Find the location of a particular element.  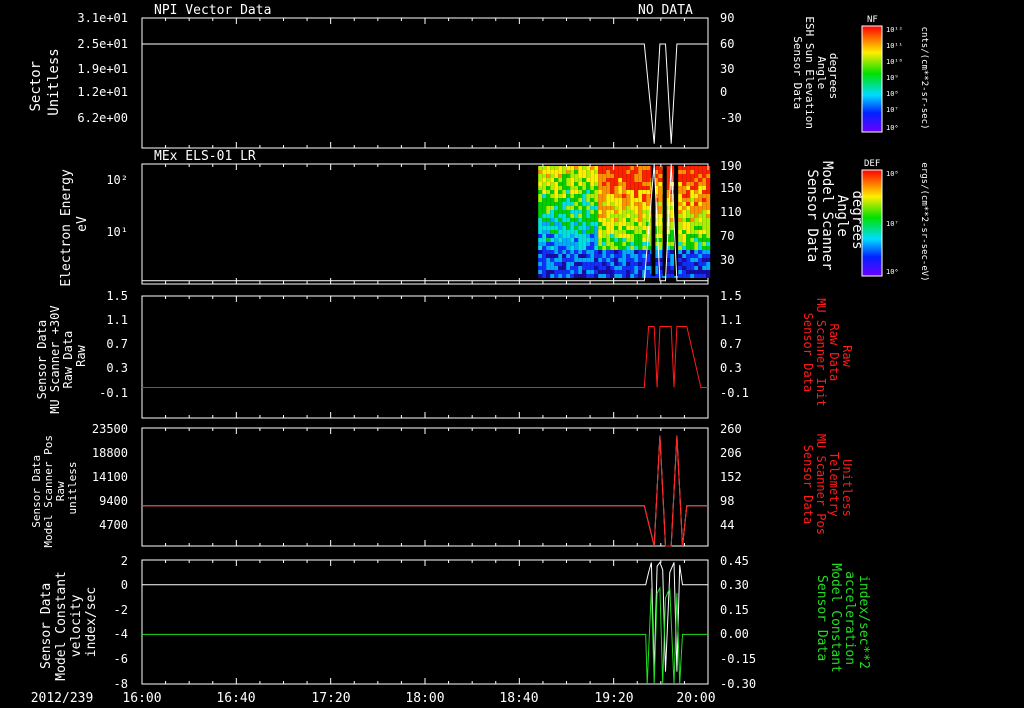

p1-ylabel-left: Sector Unitless is located at coordinates (45, 81).